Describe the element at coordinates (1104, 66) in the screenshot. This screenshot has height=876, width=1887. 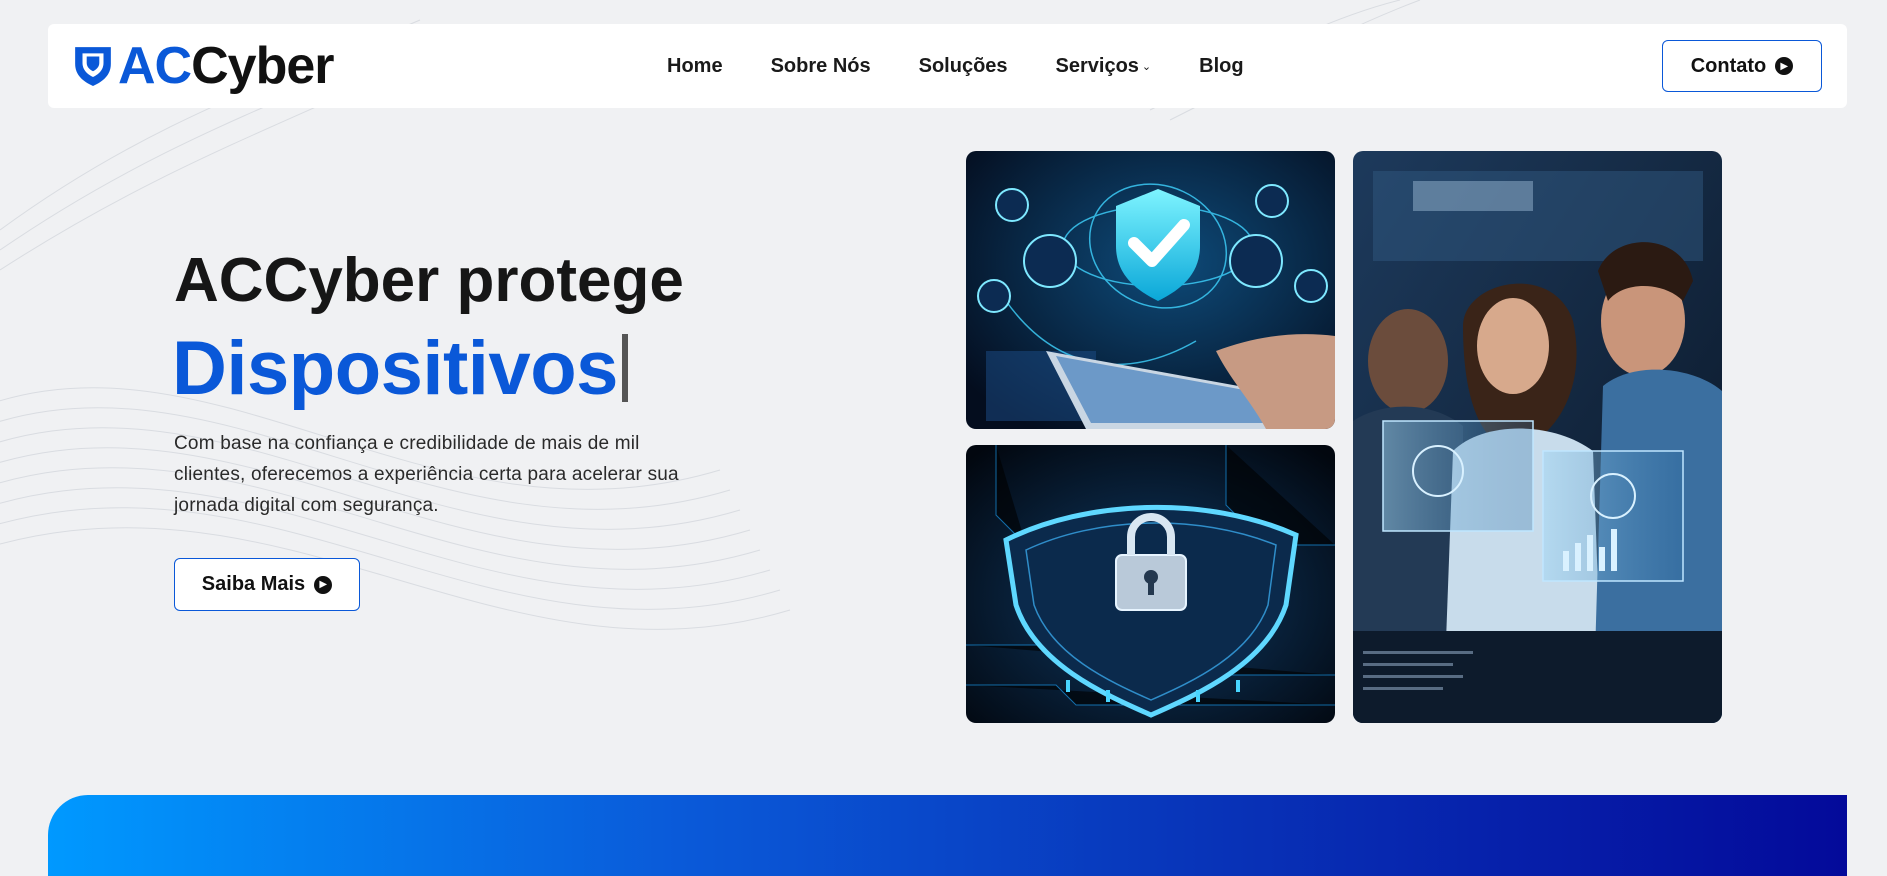
I see `nav-servicos: Serviços ⌄` at that location.